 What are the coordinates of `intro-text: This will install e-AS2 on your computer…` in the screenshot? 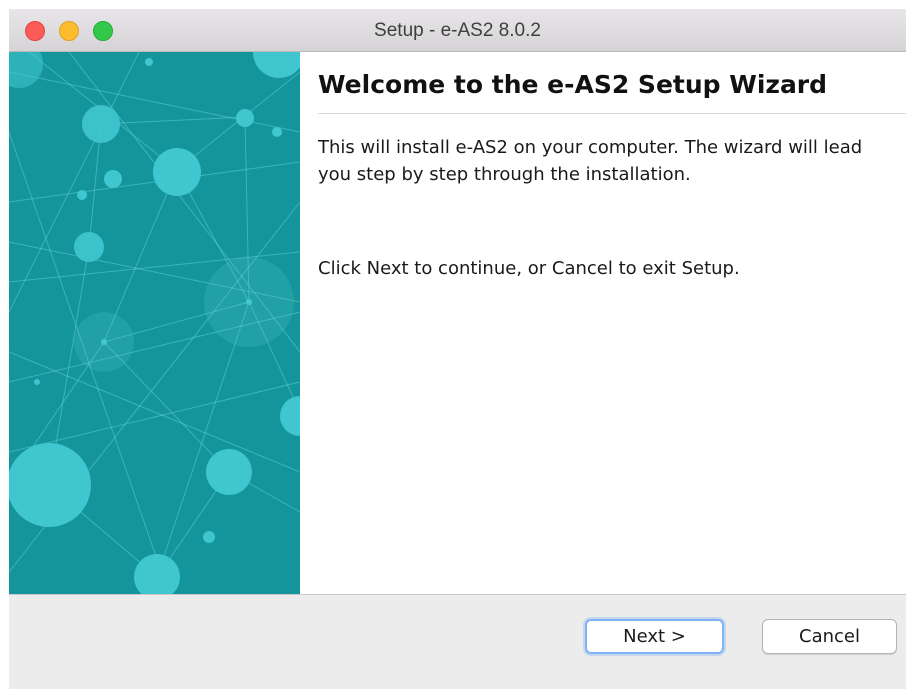 It's located at (590, 161).